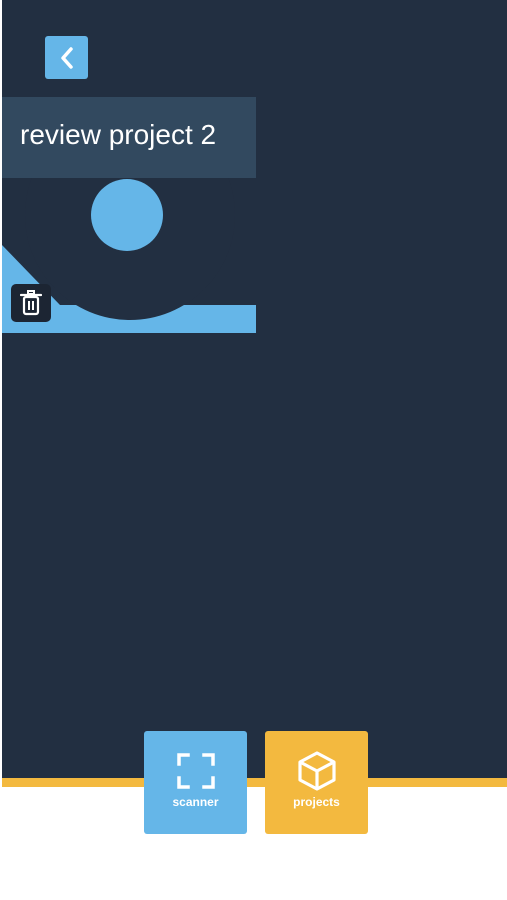  What do you see at coordinates (118, 134) in the screenshot?
I see `project-title: review project 2` at bounding box center [118, 134].